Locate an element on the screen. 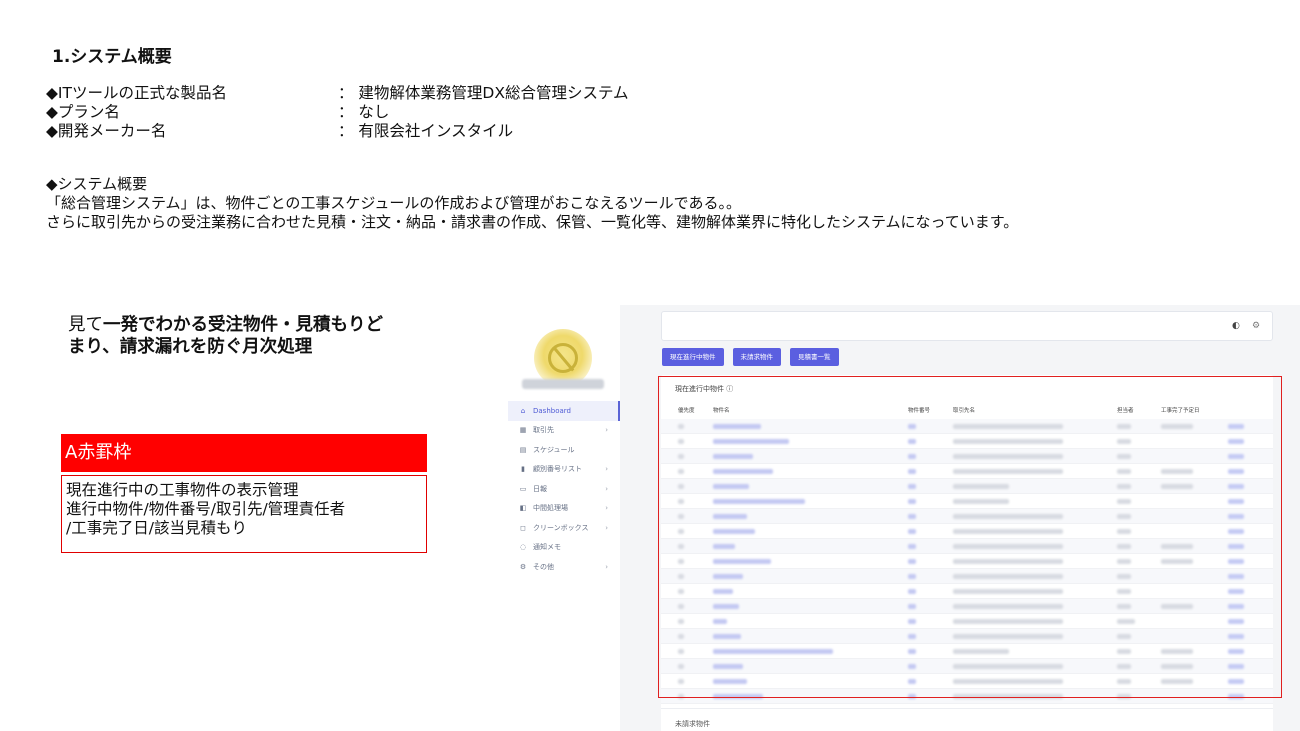 This screenshot has width=1300, height=731. sidebar-item: ▮ 顧別番号リスト › is located at coordinates (564, 470).